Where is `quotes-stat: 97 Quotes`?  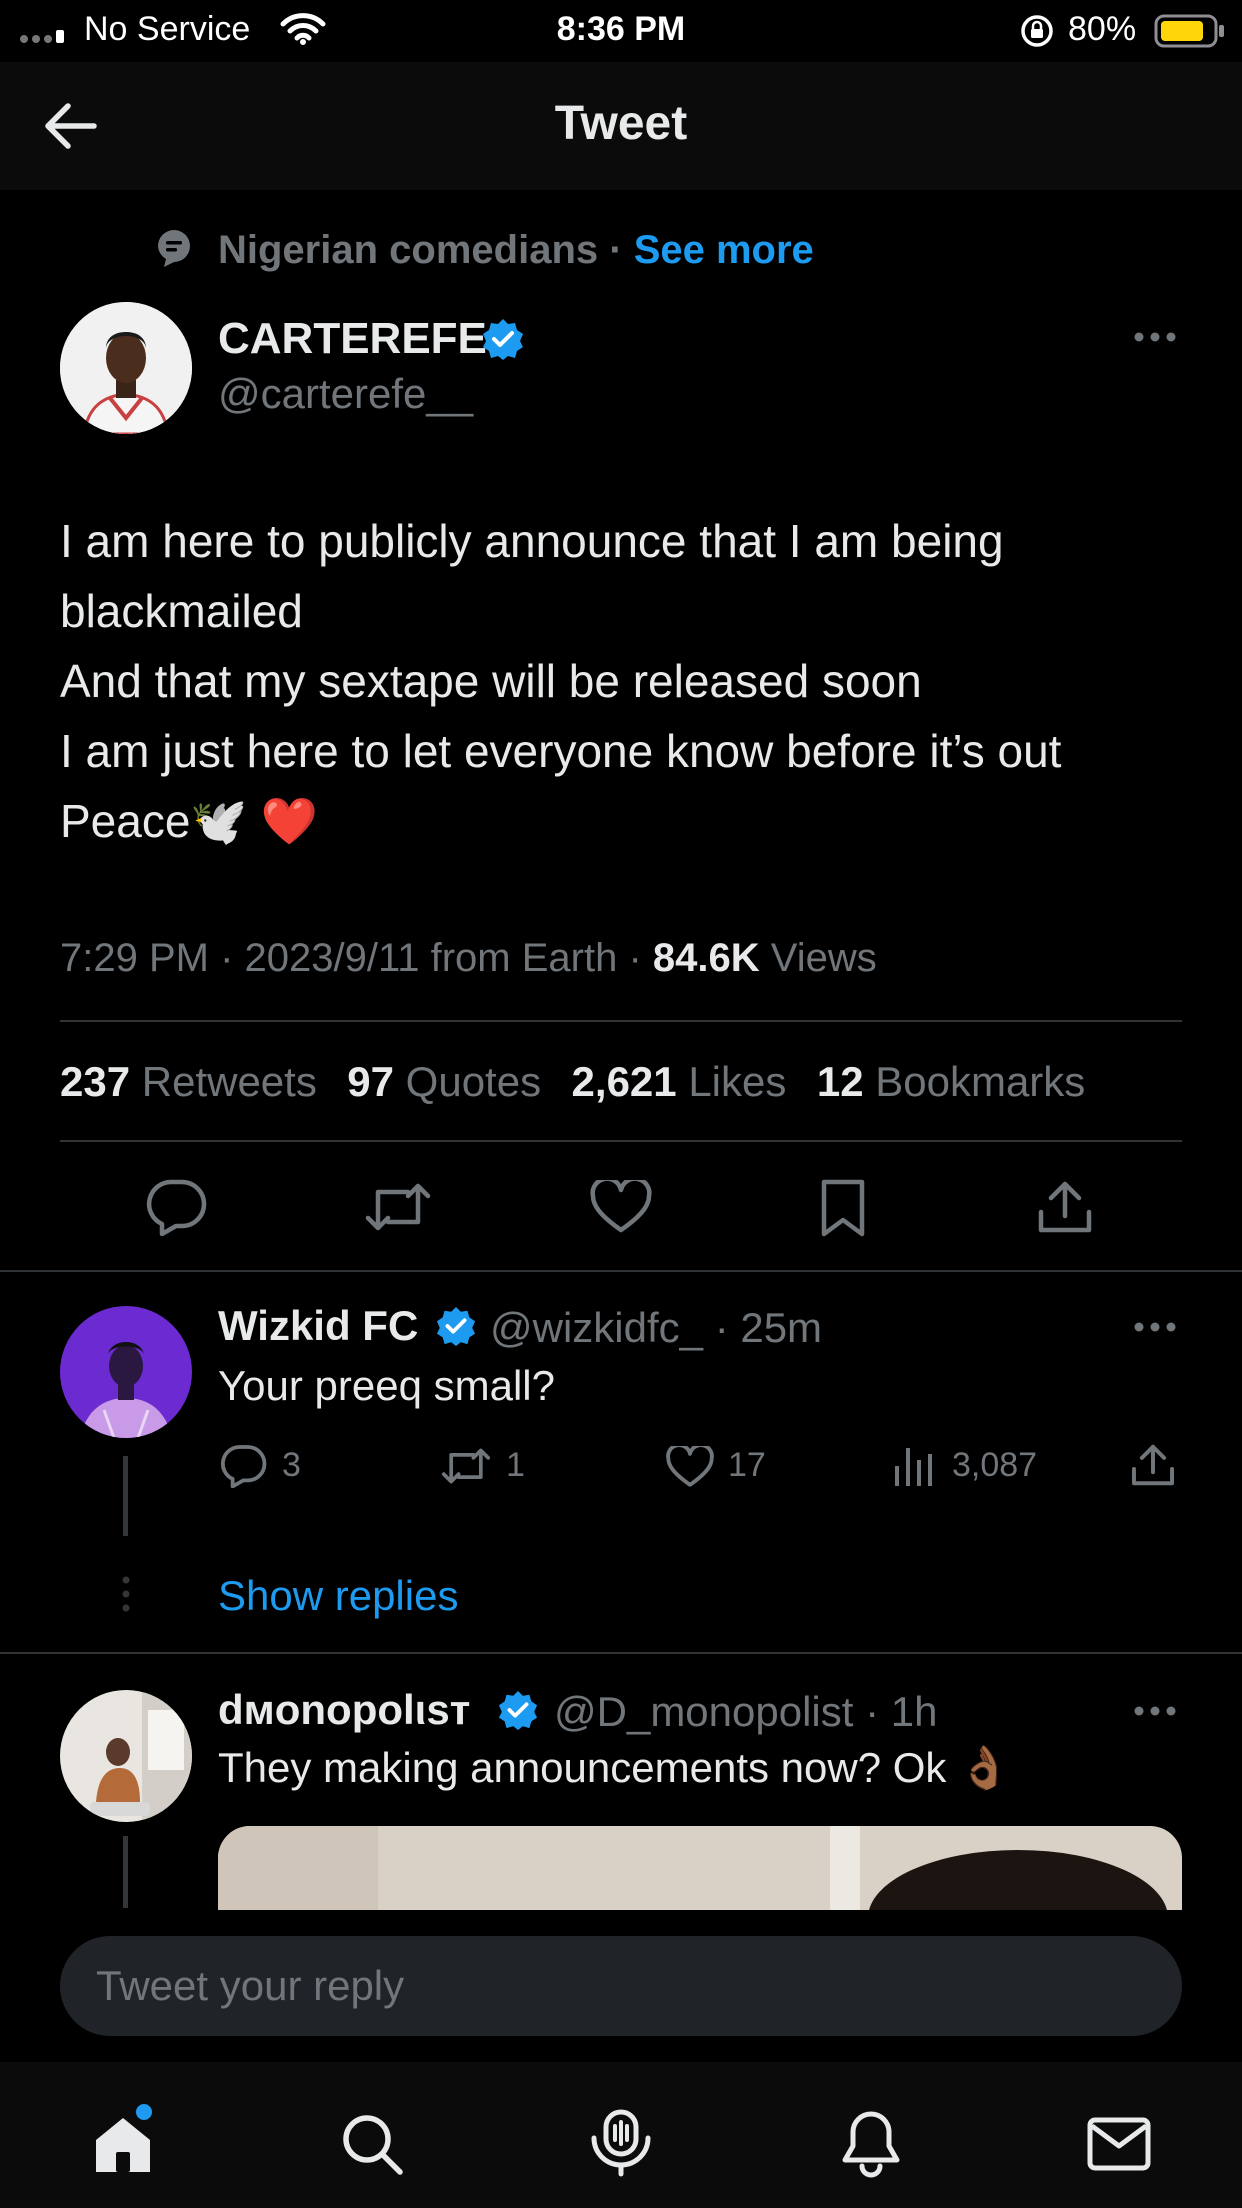
quotes-stat: 97 Quotes is located at coordinates (444, 1081).